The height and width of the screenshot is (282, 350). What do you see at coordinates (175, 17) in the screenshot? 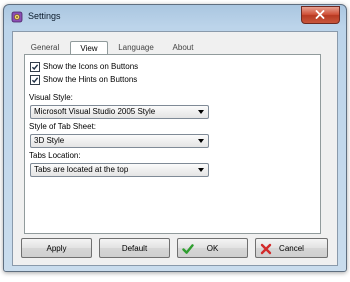
I see `title-bar: Settings` at bounding box center [175, 17].